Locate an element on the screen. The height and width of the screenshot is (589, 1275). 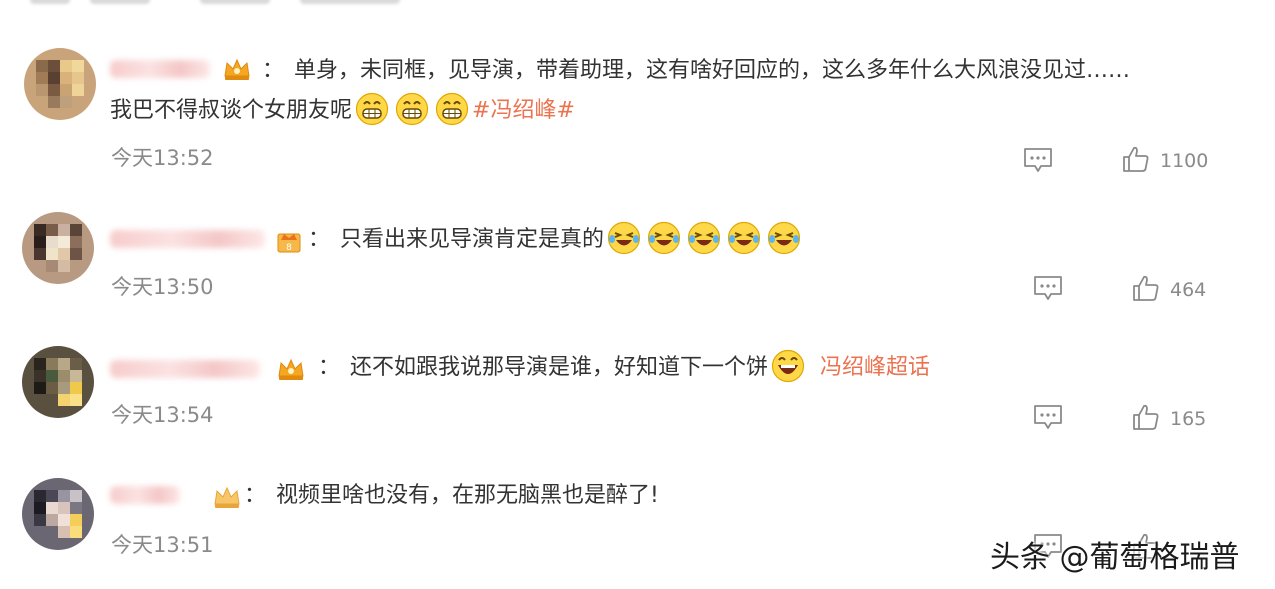
comment-text-line1: 还不如跟我说那导演是谁，好知道下一个饼 is located at coordinates (559, 367).